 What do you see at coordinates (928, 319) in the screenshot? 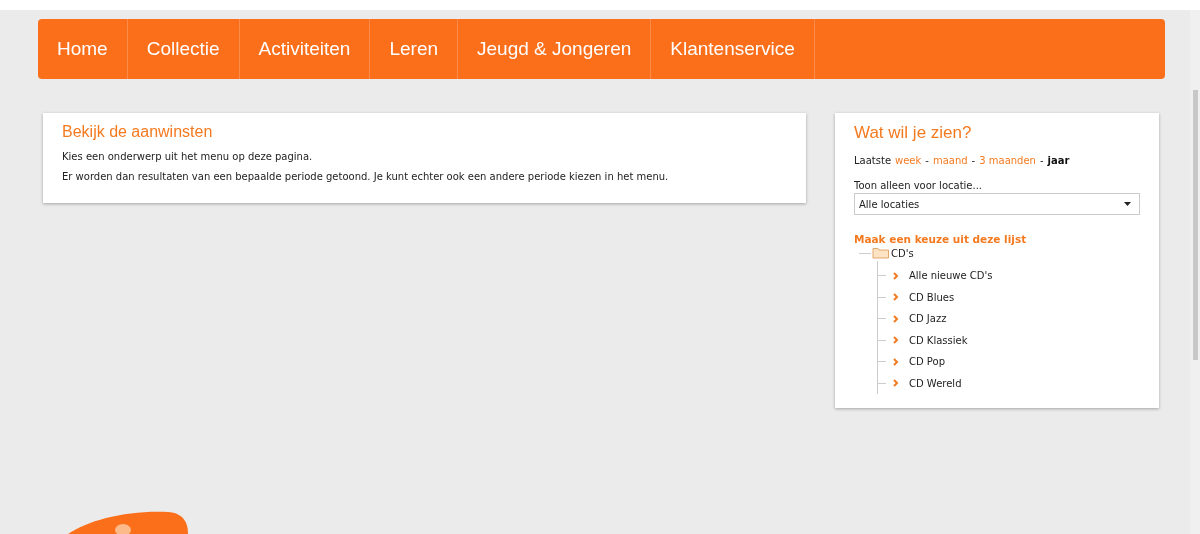
I see `tree-item: CD Jazz` at bounding box center [928, 319].